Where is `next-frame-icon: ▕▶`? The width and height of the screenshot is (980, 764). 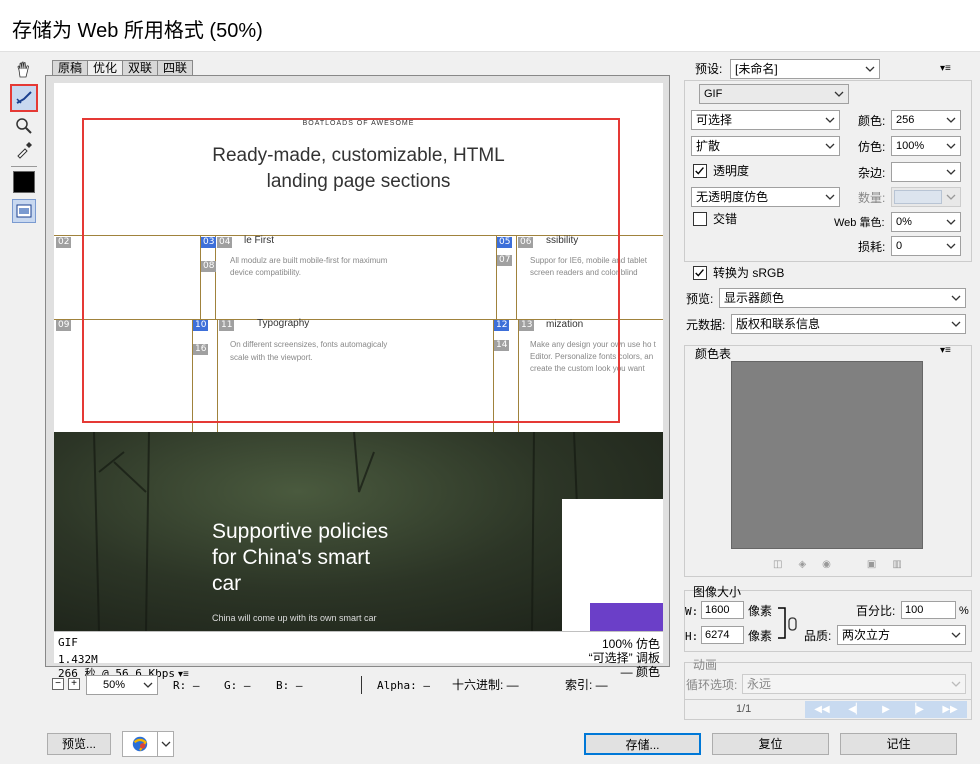 next-frame-icon: ▕▶ is located at coordinates (915, 709).